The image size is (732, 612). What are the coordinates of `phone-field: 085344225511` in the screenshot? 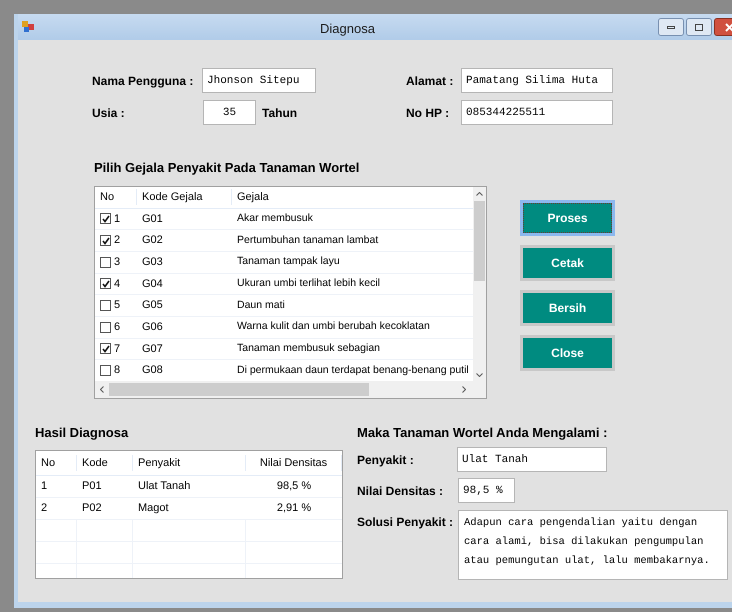 It's located at (537, 112).